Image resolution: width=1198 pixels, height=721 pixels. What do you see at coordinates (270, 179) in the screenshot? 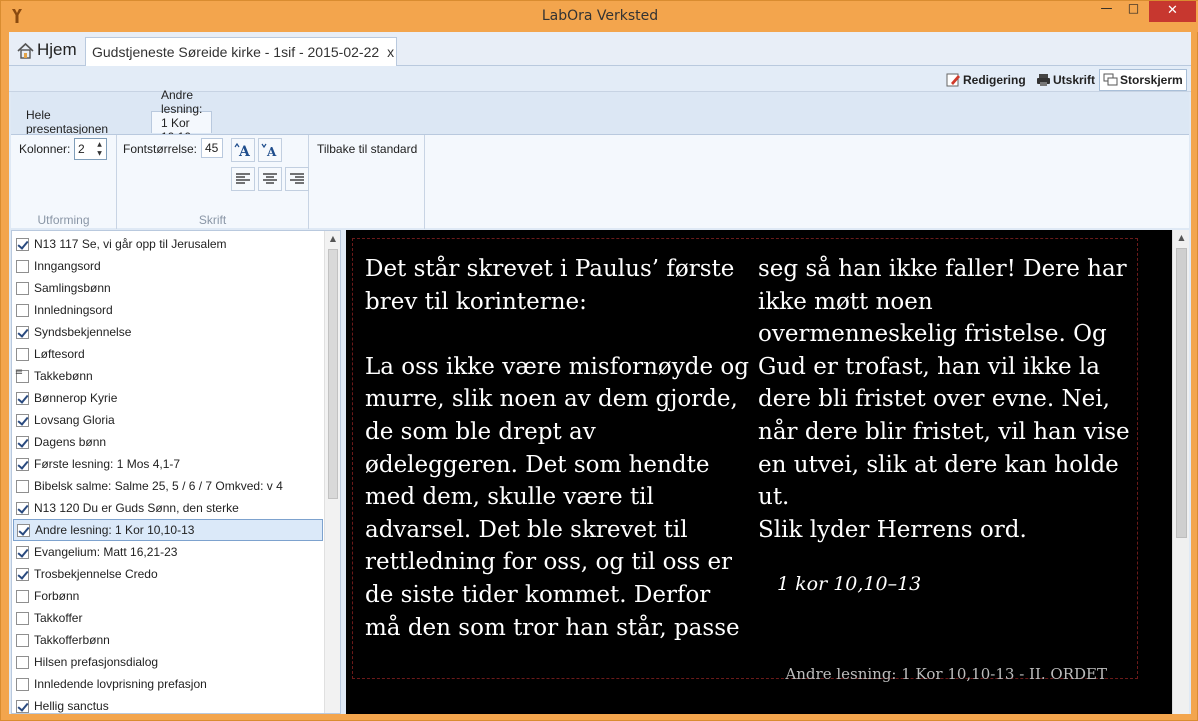
I see `align-center-button` at bounding box center [270, 179].